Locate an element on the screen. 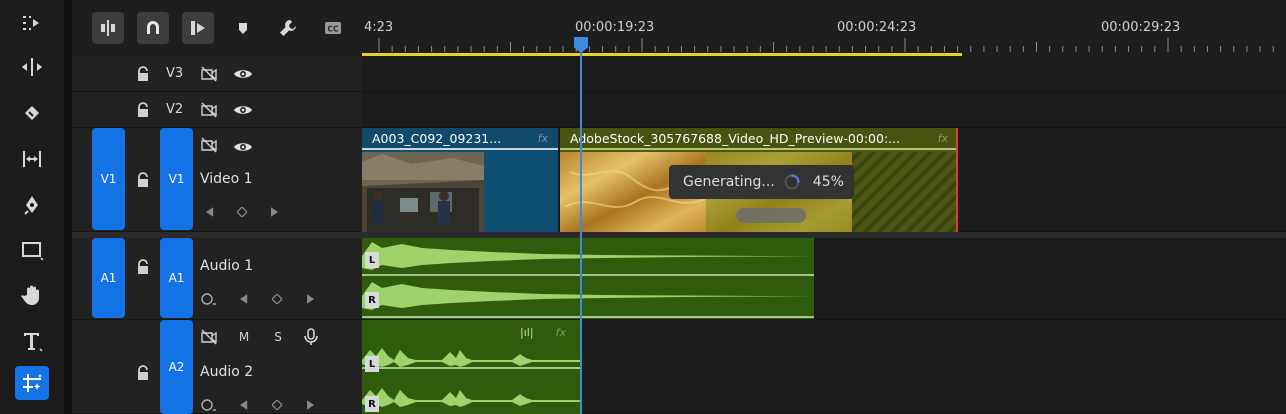  track-name: Audio 1 is located at coordinates (227, 266).